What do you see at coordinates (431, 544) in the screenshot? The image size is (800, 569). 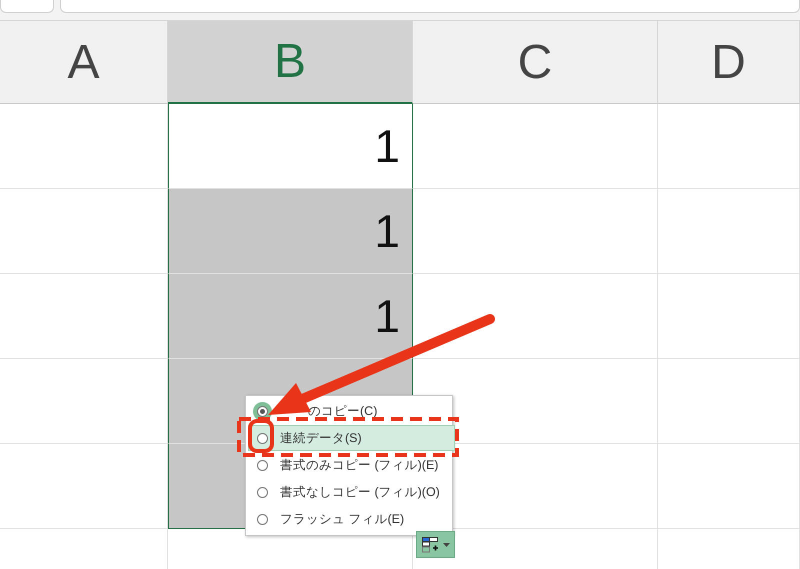 I see `fill-options-icon` at bounding box center [431, 544].